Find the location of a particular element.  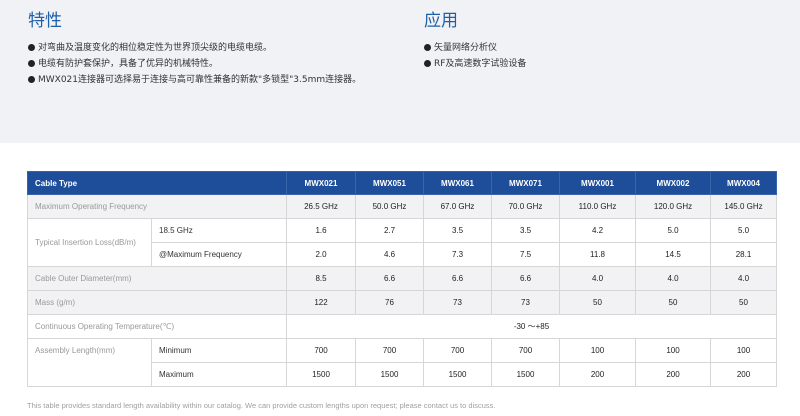

table-cell: 7.5 is located at coordinates (525, 254).